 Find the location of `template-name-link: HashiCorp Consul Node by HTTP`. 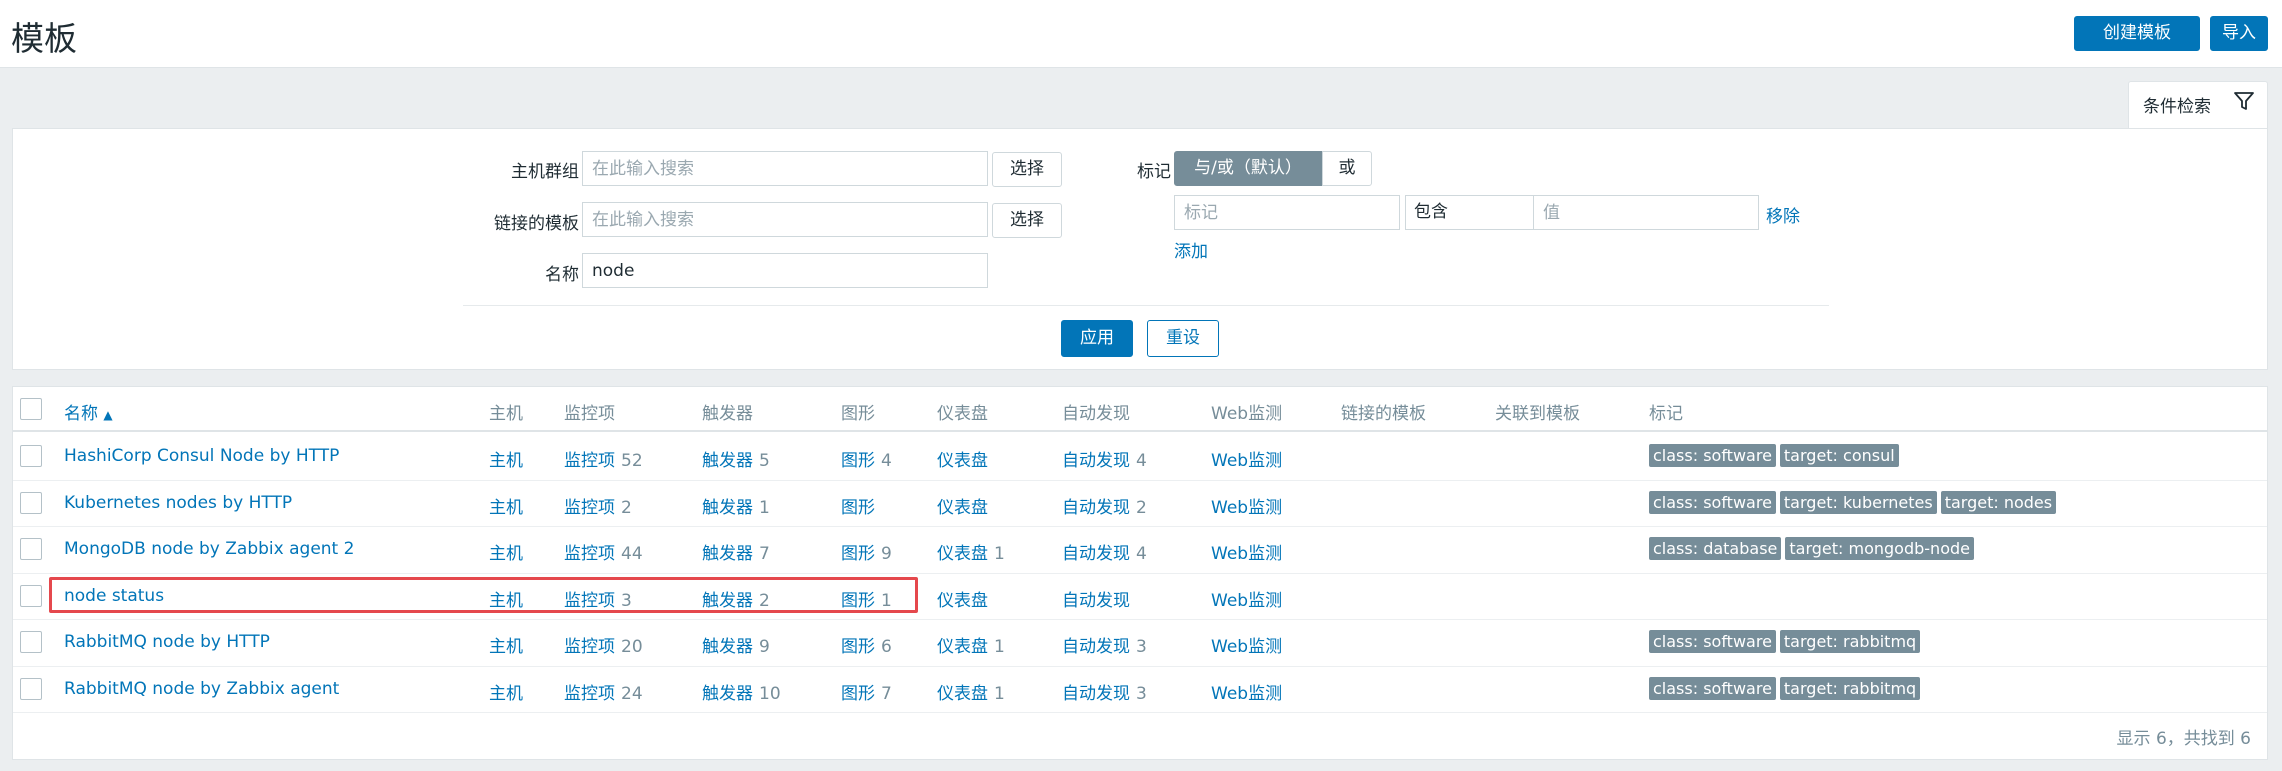

template-name-link: HashiCorp Consul Node by HTTP is located at coordinates (201, 456).